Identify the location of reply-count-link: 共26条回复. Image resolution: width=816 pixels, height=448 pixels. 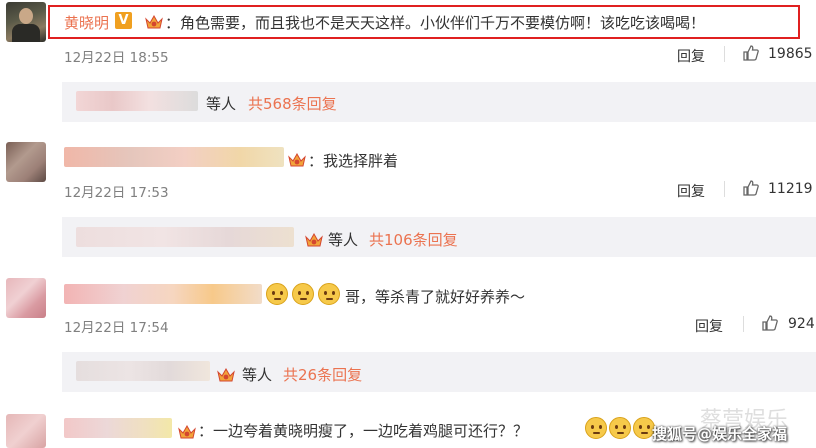
(322, 374).